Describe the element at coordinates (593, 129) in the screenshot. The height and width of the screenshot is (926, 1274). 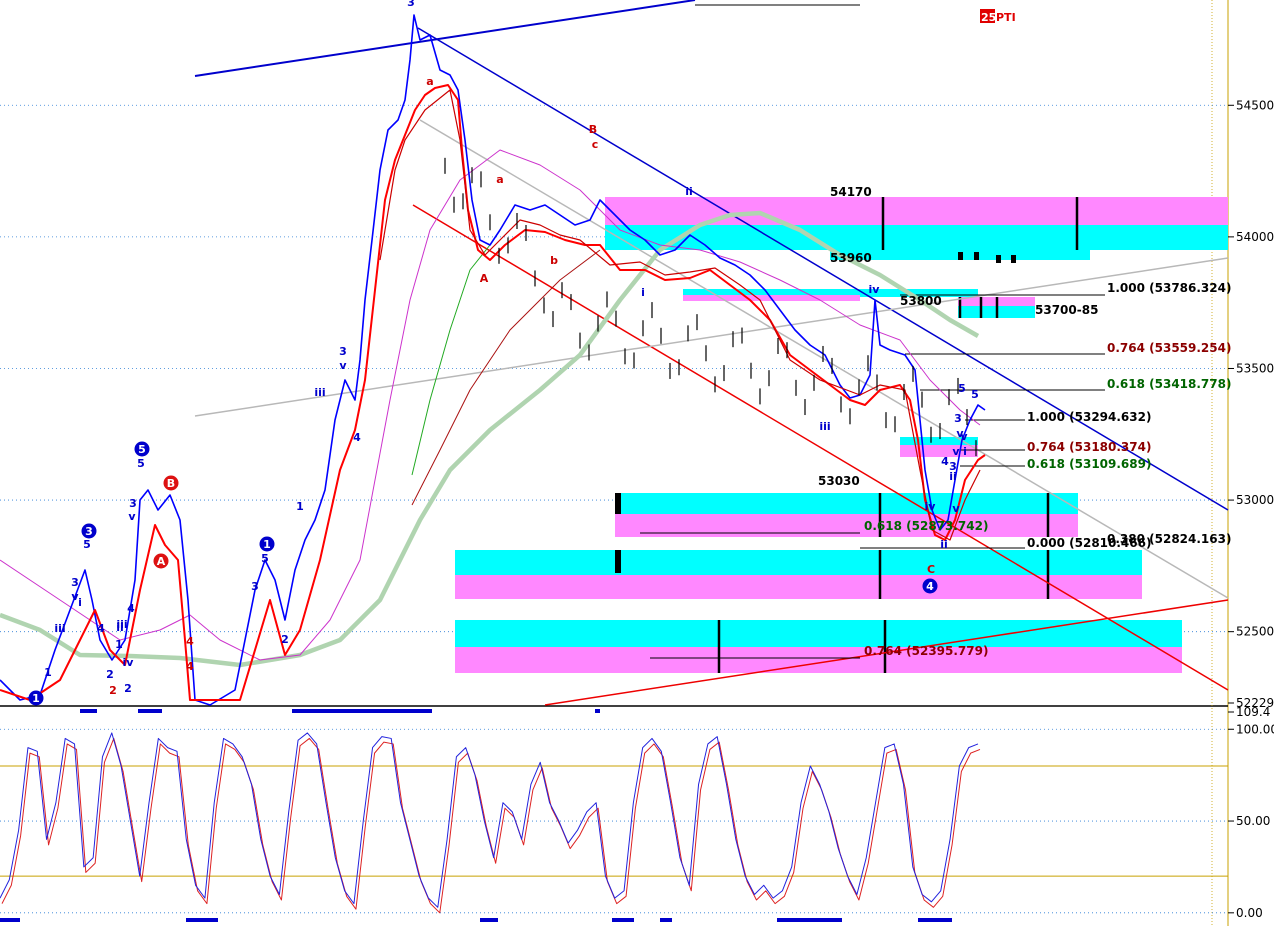
I see `wave-label: B` at that location.